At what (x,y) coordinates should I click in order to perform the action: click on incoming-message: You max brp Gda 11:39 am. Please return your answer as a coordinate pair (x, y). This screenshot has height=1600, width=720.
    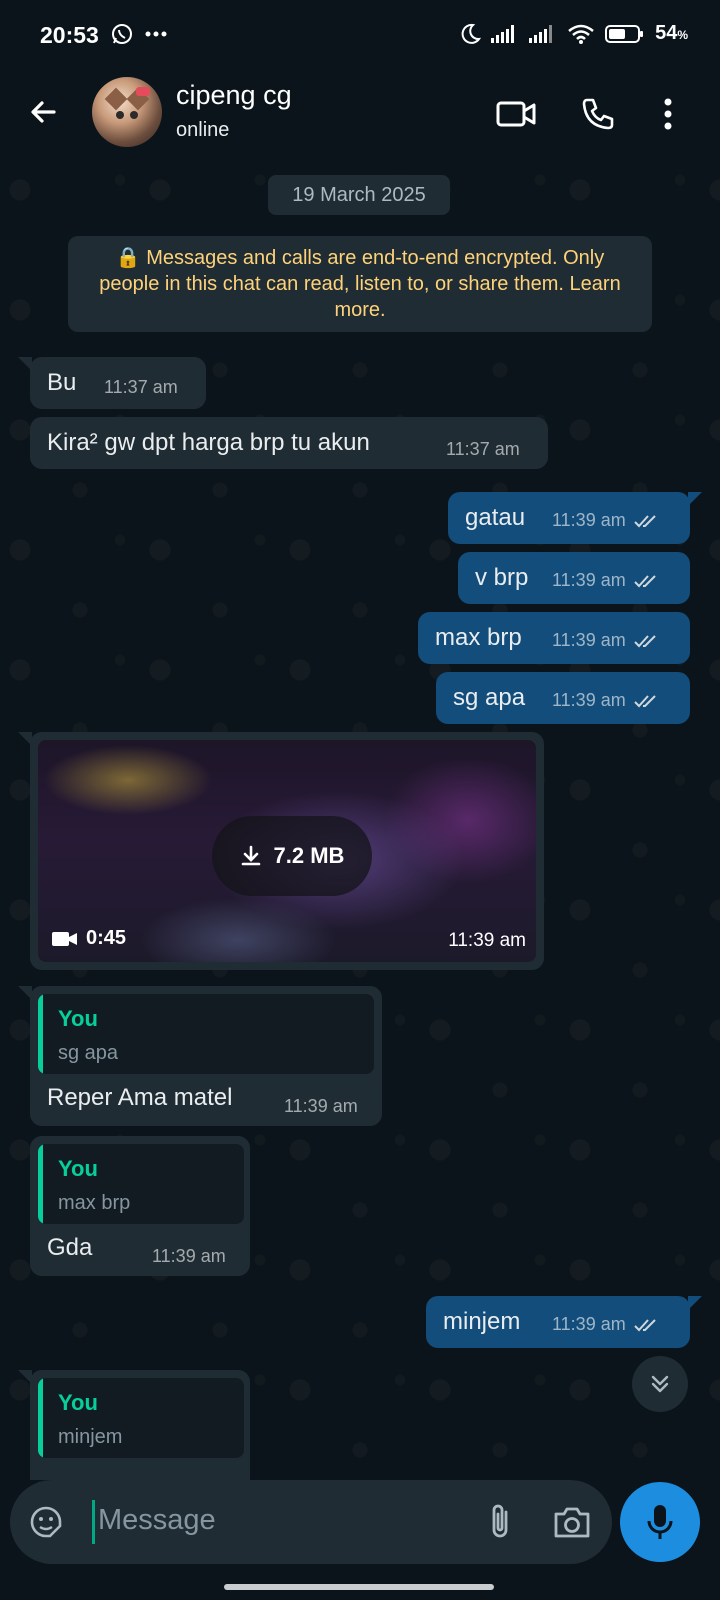
    Looking at the image, I should click on (140, 1206).